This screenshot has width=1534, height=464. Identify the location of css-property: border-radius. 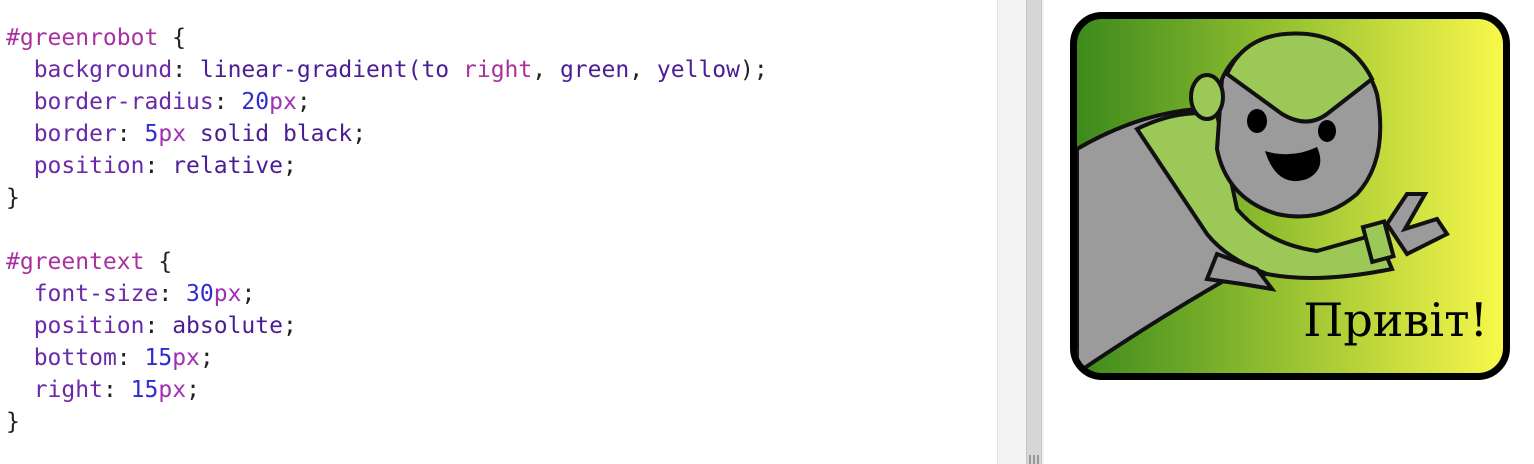
(123, 102).